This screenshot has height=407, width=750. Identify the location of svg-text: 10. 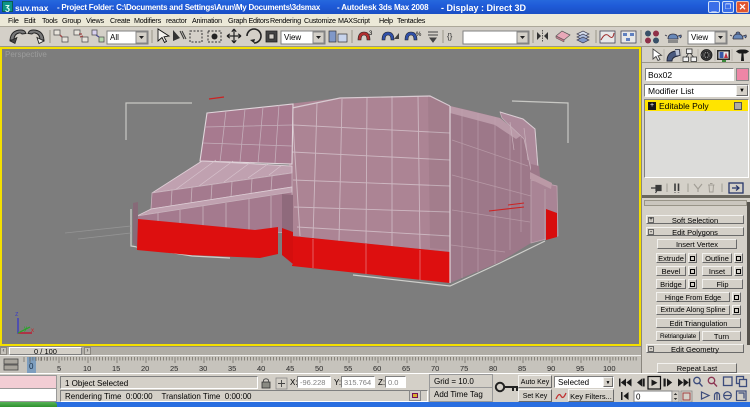
(87, 368).